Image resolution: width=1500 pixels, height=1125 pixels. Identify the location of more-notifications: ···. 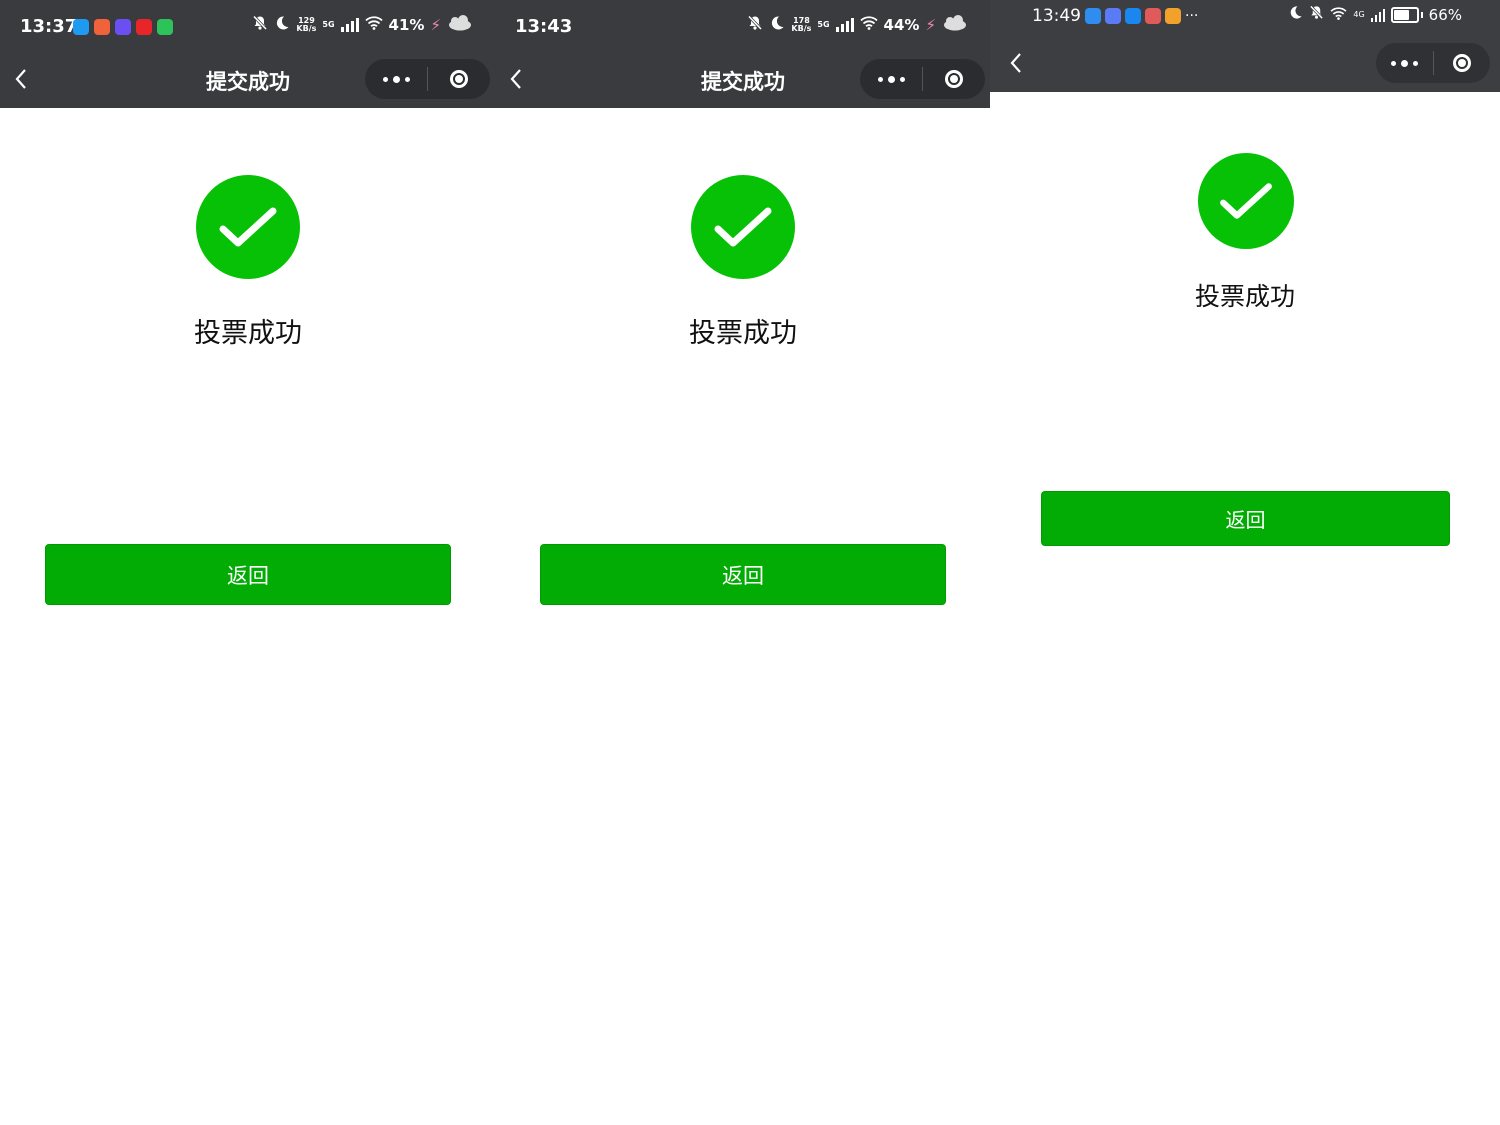
(1192, 16).